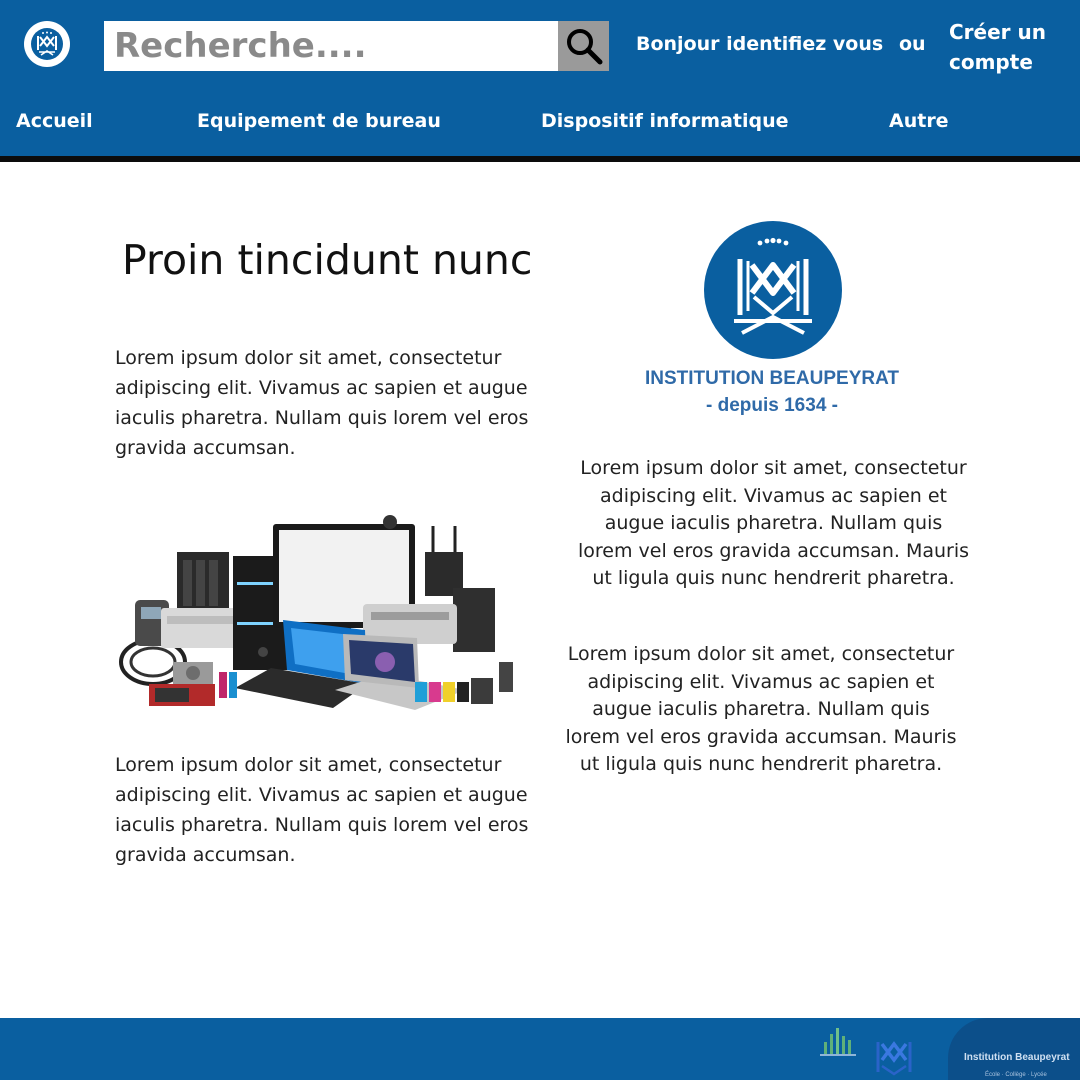 The width and height of the screenshot is (1080, 1080). I want to click on institution-logo, so click(773, 290).